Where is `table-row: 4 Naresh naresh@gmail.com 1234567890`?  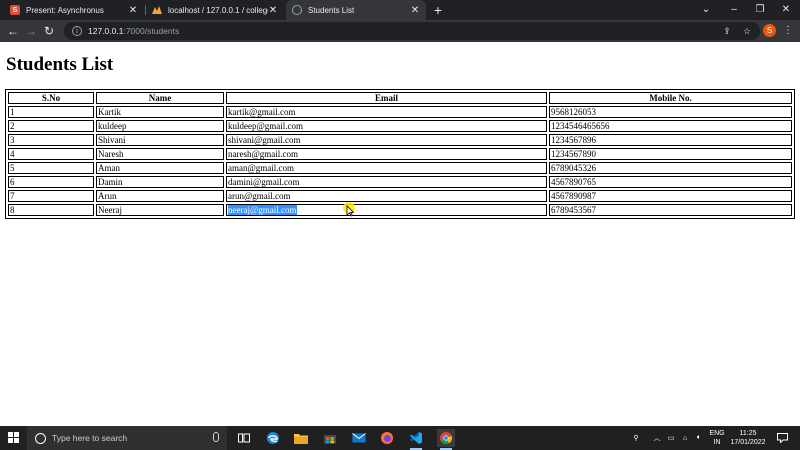
table-row: 4 Naresh naresh@gmail.com 1234567890 is located at coordinates (400, 154).